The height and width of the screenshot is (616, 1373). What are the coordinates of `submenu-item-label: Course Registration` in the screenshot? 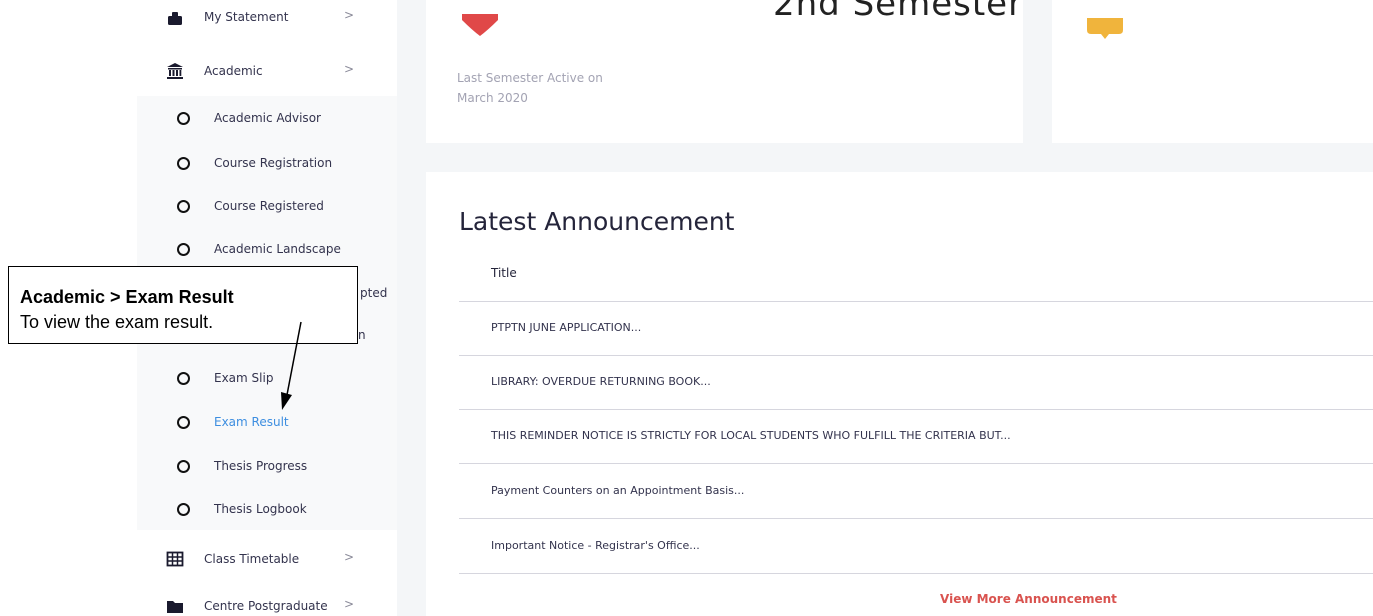 It's located at (273, 163).